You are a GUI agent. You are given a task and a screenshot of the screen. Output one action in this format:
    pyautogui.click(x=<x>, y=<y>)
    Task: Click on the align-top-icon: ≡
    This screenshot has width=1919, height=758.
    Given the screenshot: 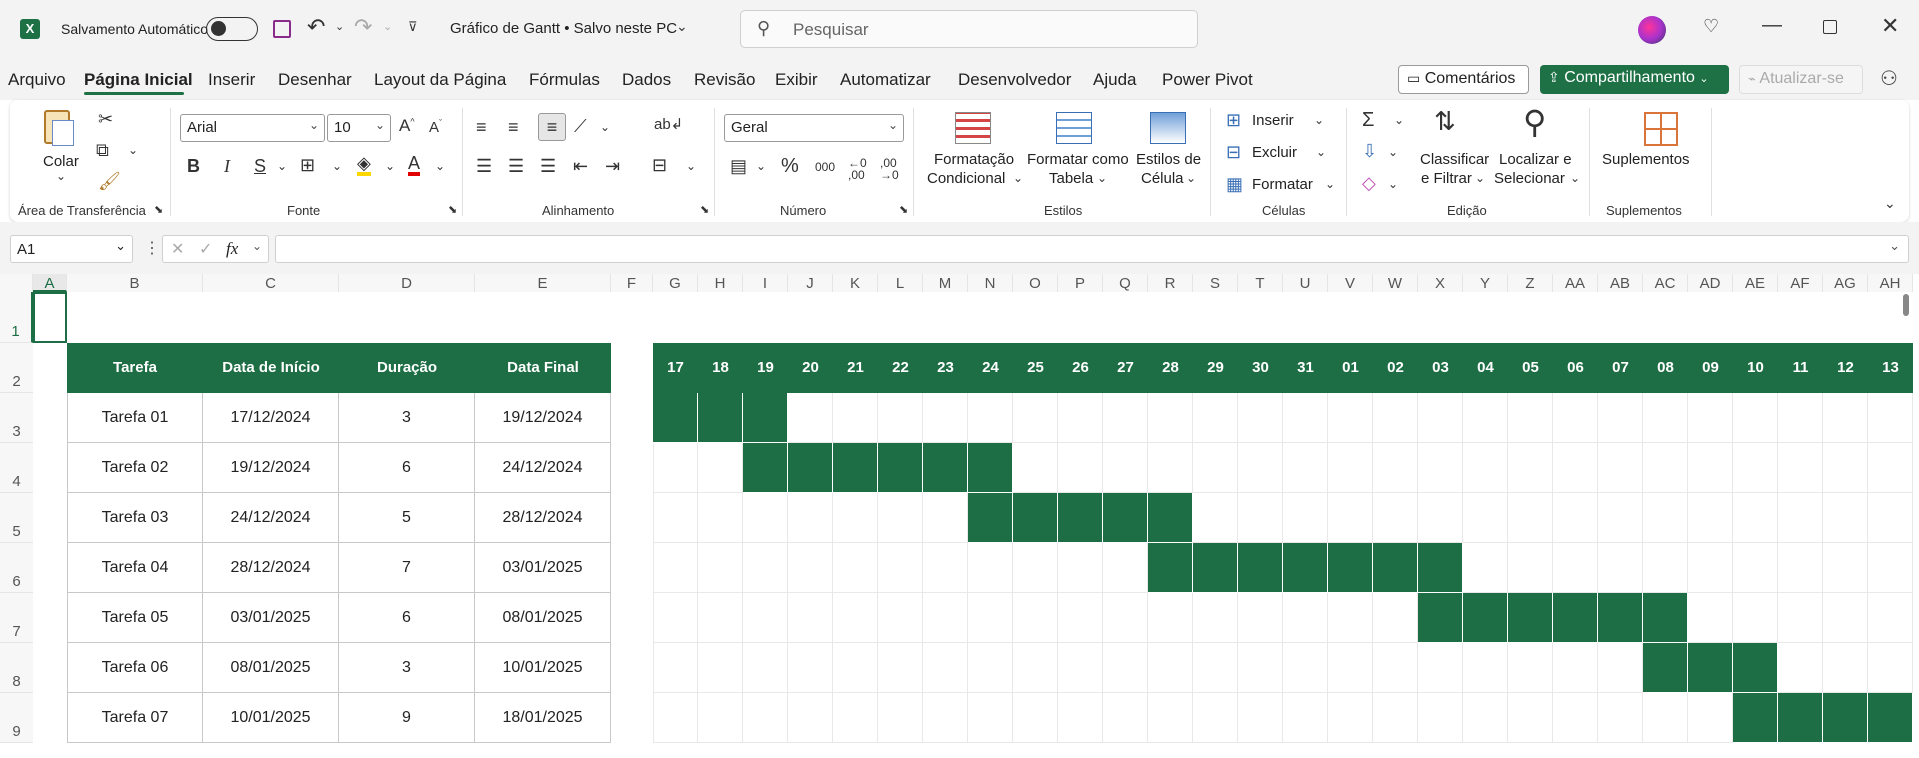 What is the action you would take?
    pyautogui.click(x=481, y=127)
    